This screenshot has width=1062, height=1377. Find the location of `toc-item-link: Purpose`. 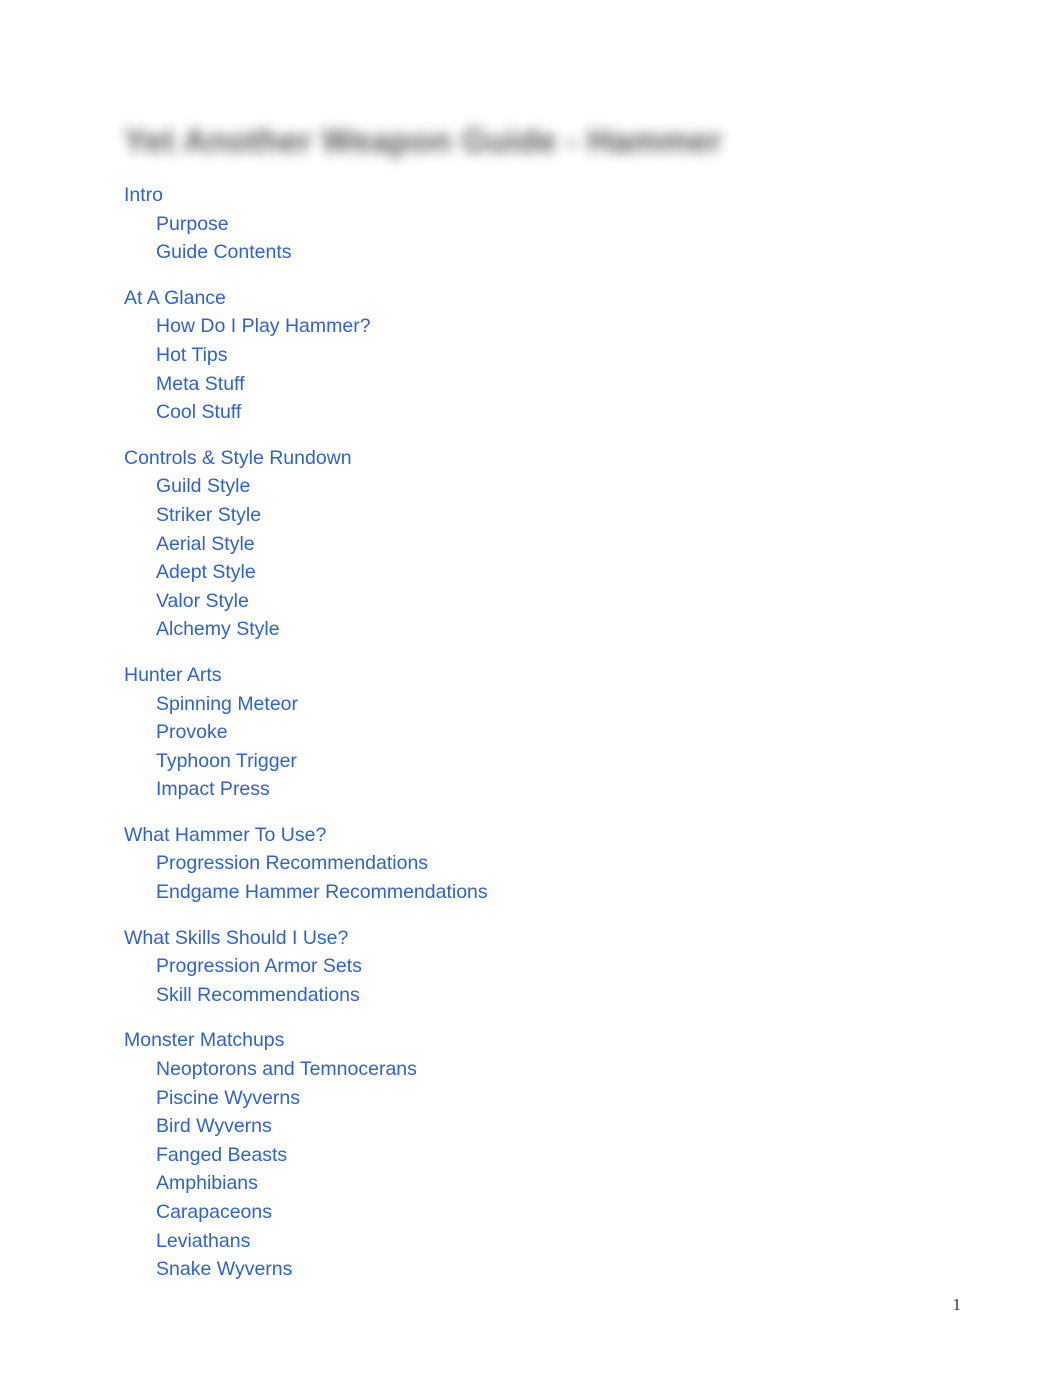

toc-item-link: Purpose is located at coordinates (609, 224).